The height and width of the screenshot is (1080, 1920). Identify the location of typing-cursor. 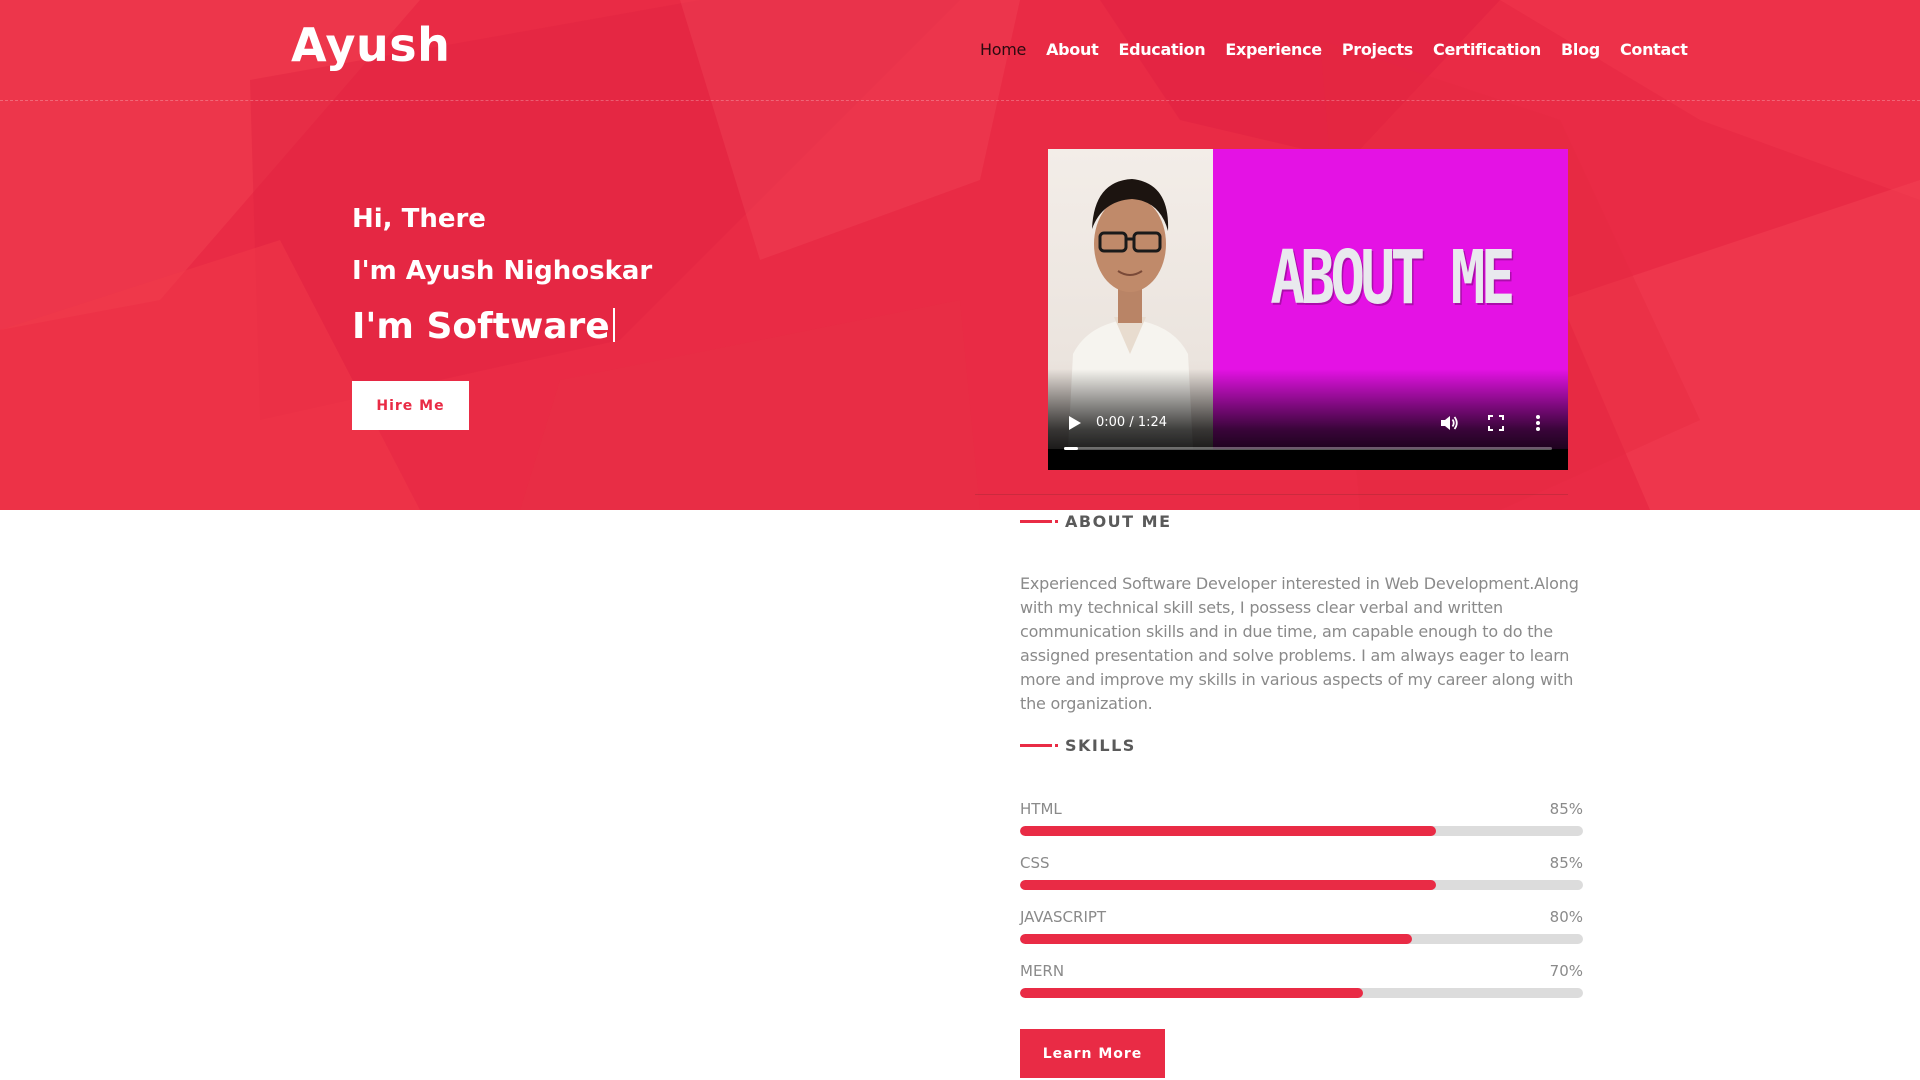
(613, 325).